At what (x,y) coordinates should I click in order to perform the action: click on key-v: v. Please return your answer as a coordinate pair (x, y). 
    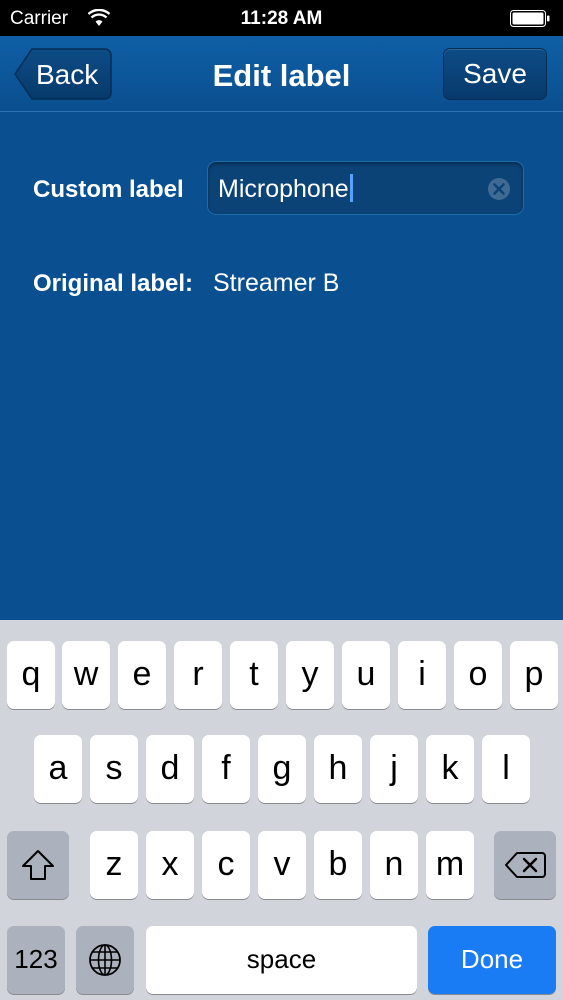
    Looking at the image, I should click on (282, 865).